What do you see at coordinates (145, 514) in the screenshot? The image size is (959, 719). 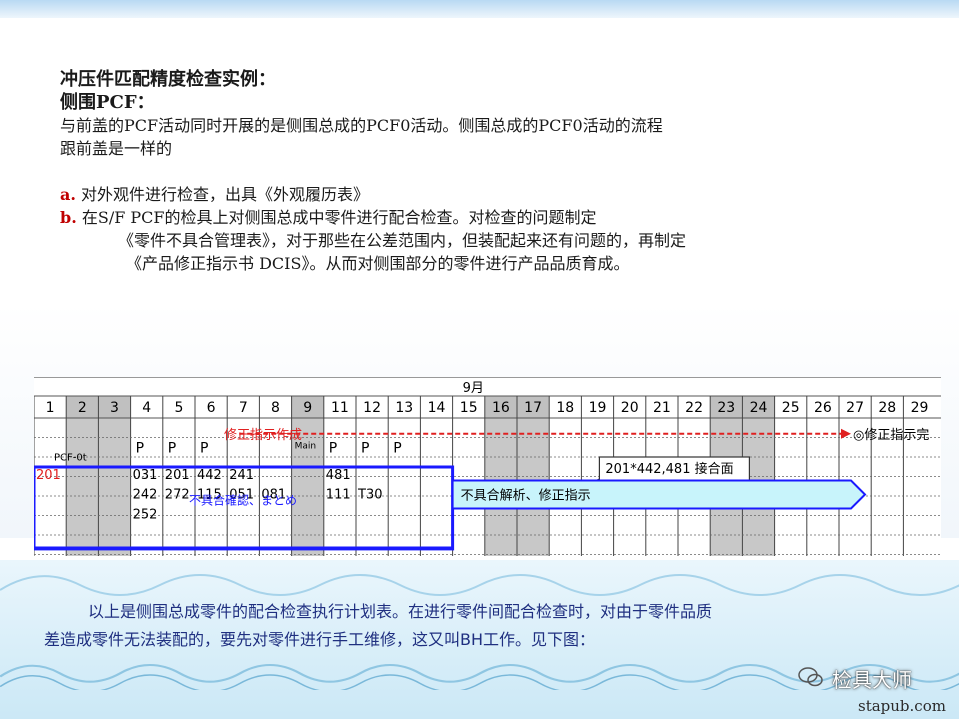 I see `part-number: 252` at bounding box center [145, 514].